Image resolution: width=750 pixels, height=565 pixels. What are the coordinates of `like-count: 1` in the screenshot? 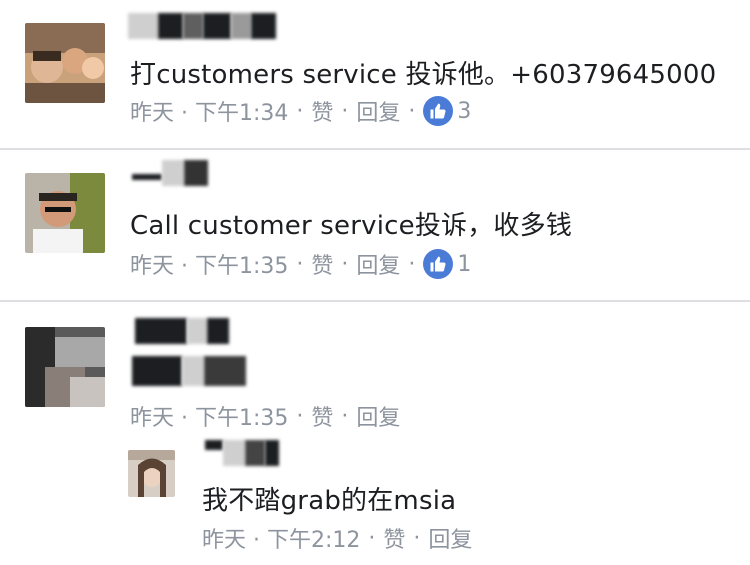 It's located at (464, 264).